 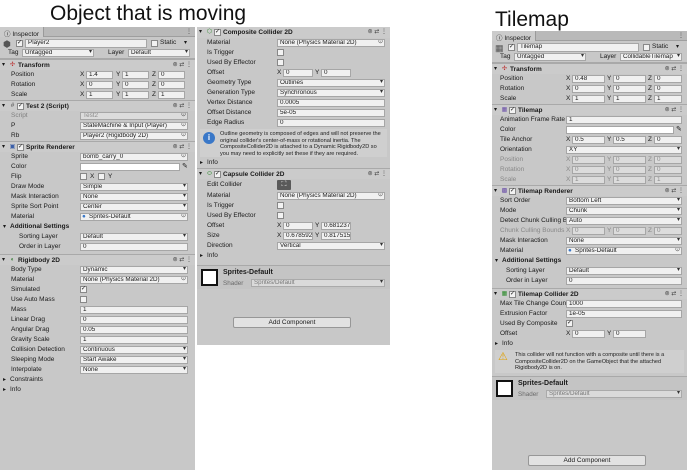 What do you see at coordinates (293, 163) in the screenshot?
I see `composite-info-foldout: ▸ Info` at bounding box center [293, 163].